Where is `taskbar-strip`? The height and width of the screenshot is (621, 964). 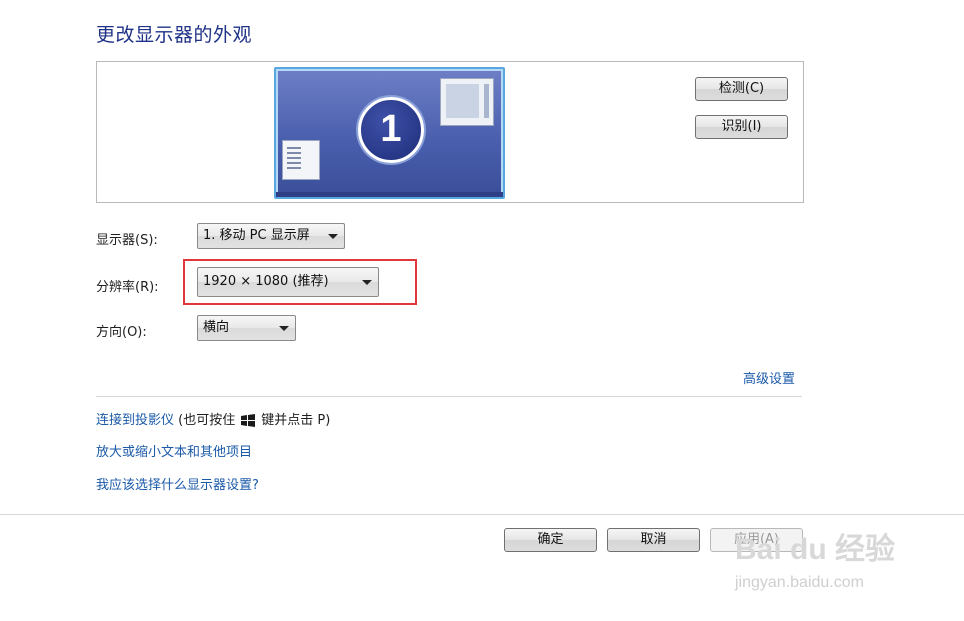 taskbar-strip is located at coordinates (389, 194).